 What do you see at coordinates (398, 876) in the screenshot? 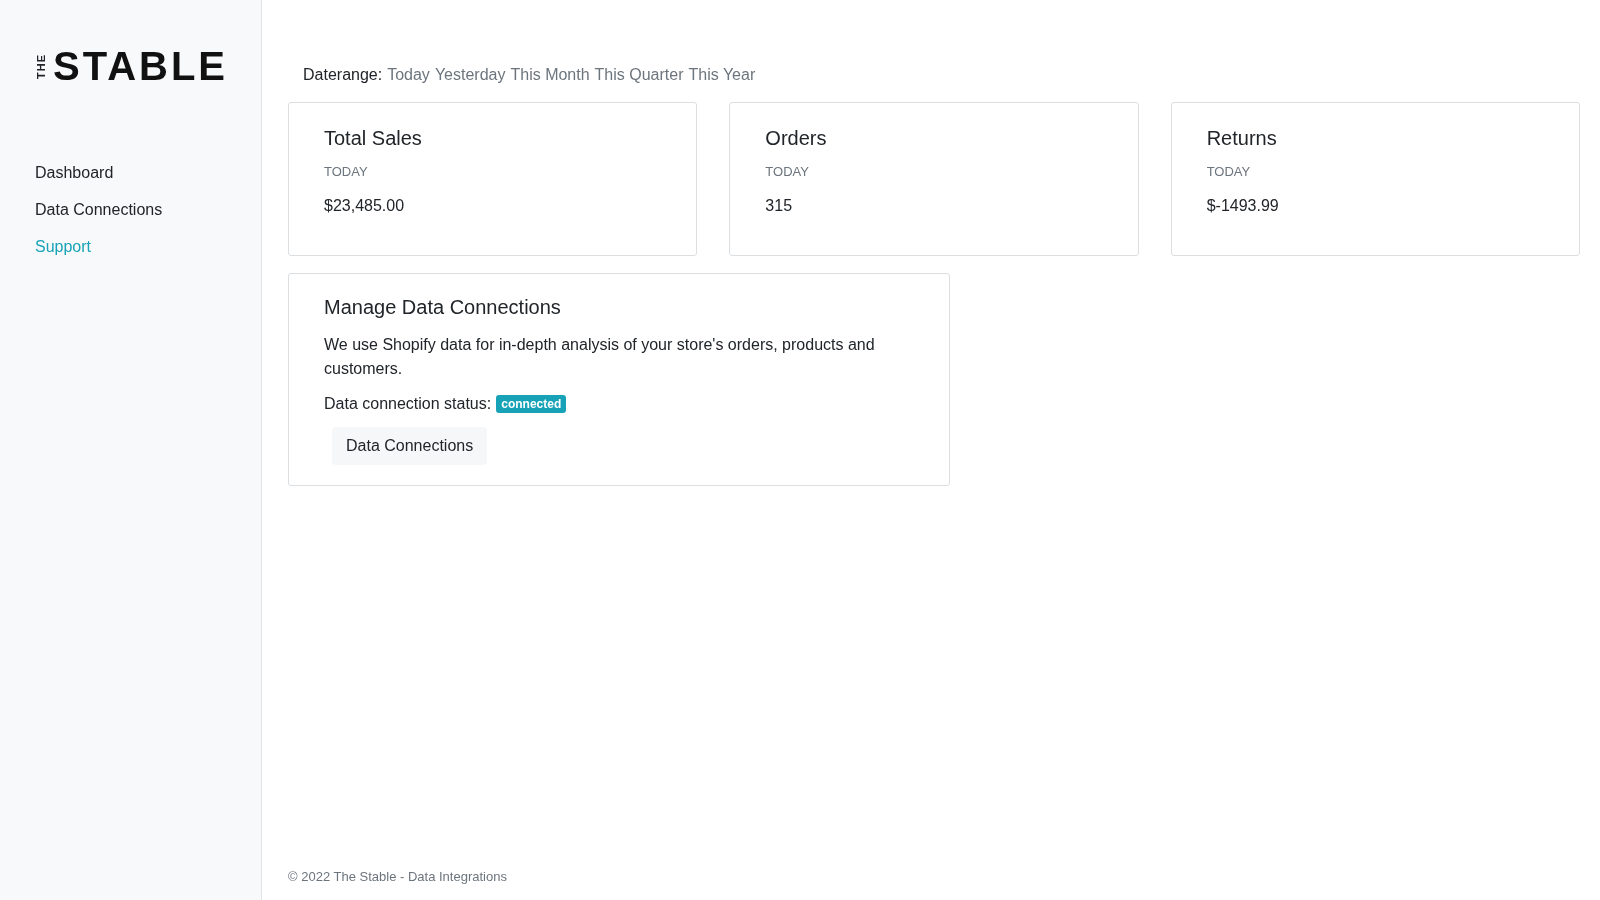
I see `footer-text: © 2022 The Stable - Data Integrations` at bounding box center [398, 876].